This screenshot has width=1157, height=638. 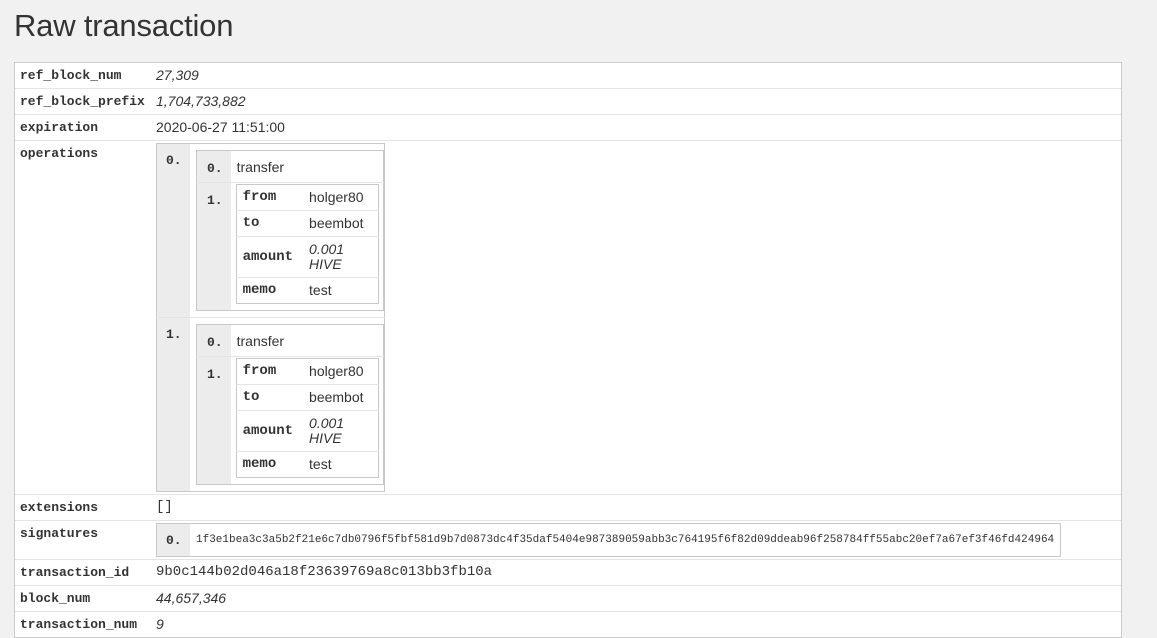 I want to click on row-ref-block-prefix: ref_block_prefix 1,704,733,882, so click(x=568, y=101).